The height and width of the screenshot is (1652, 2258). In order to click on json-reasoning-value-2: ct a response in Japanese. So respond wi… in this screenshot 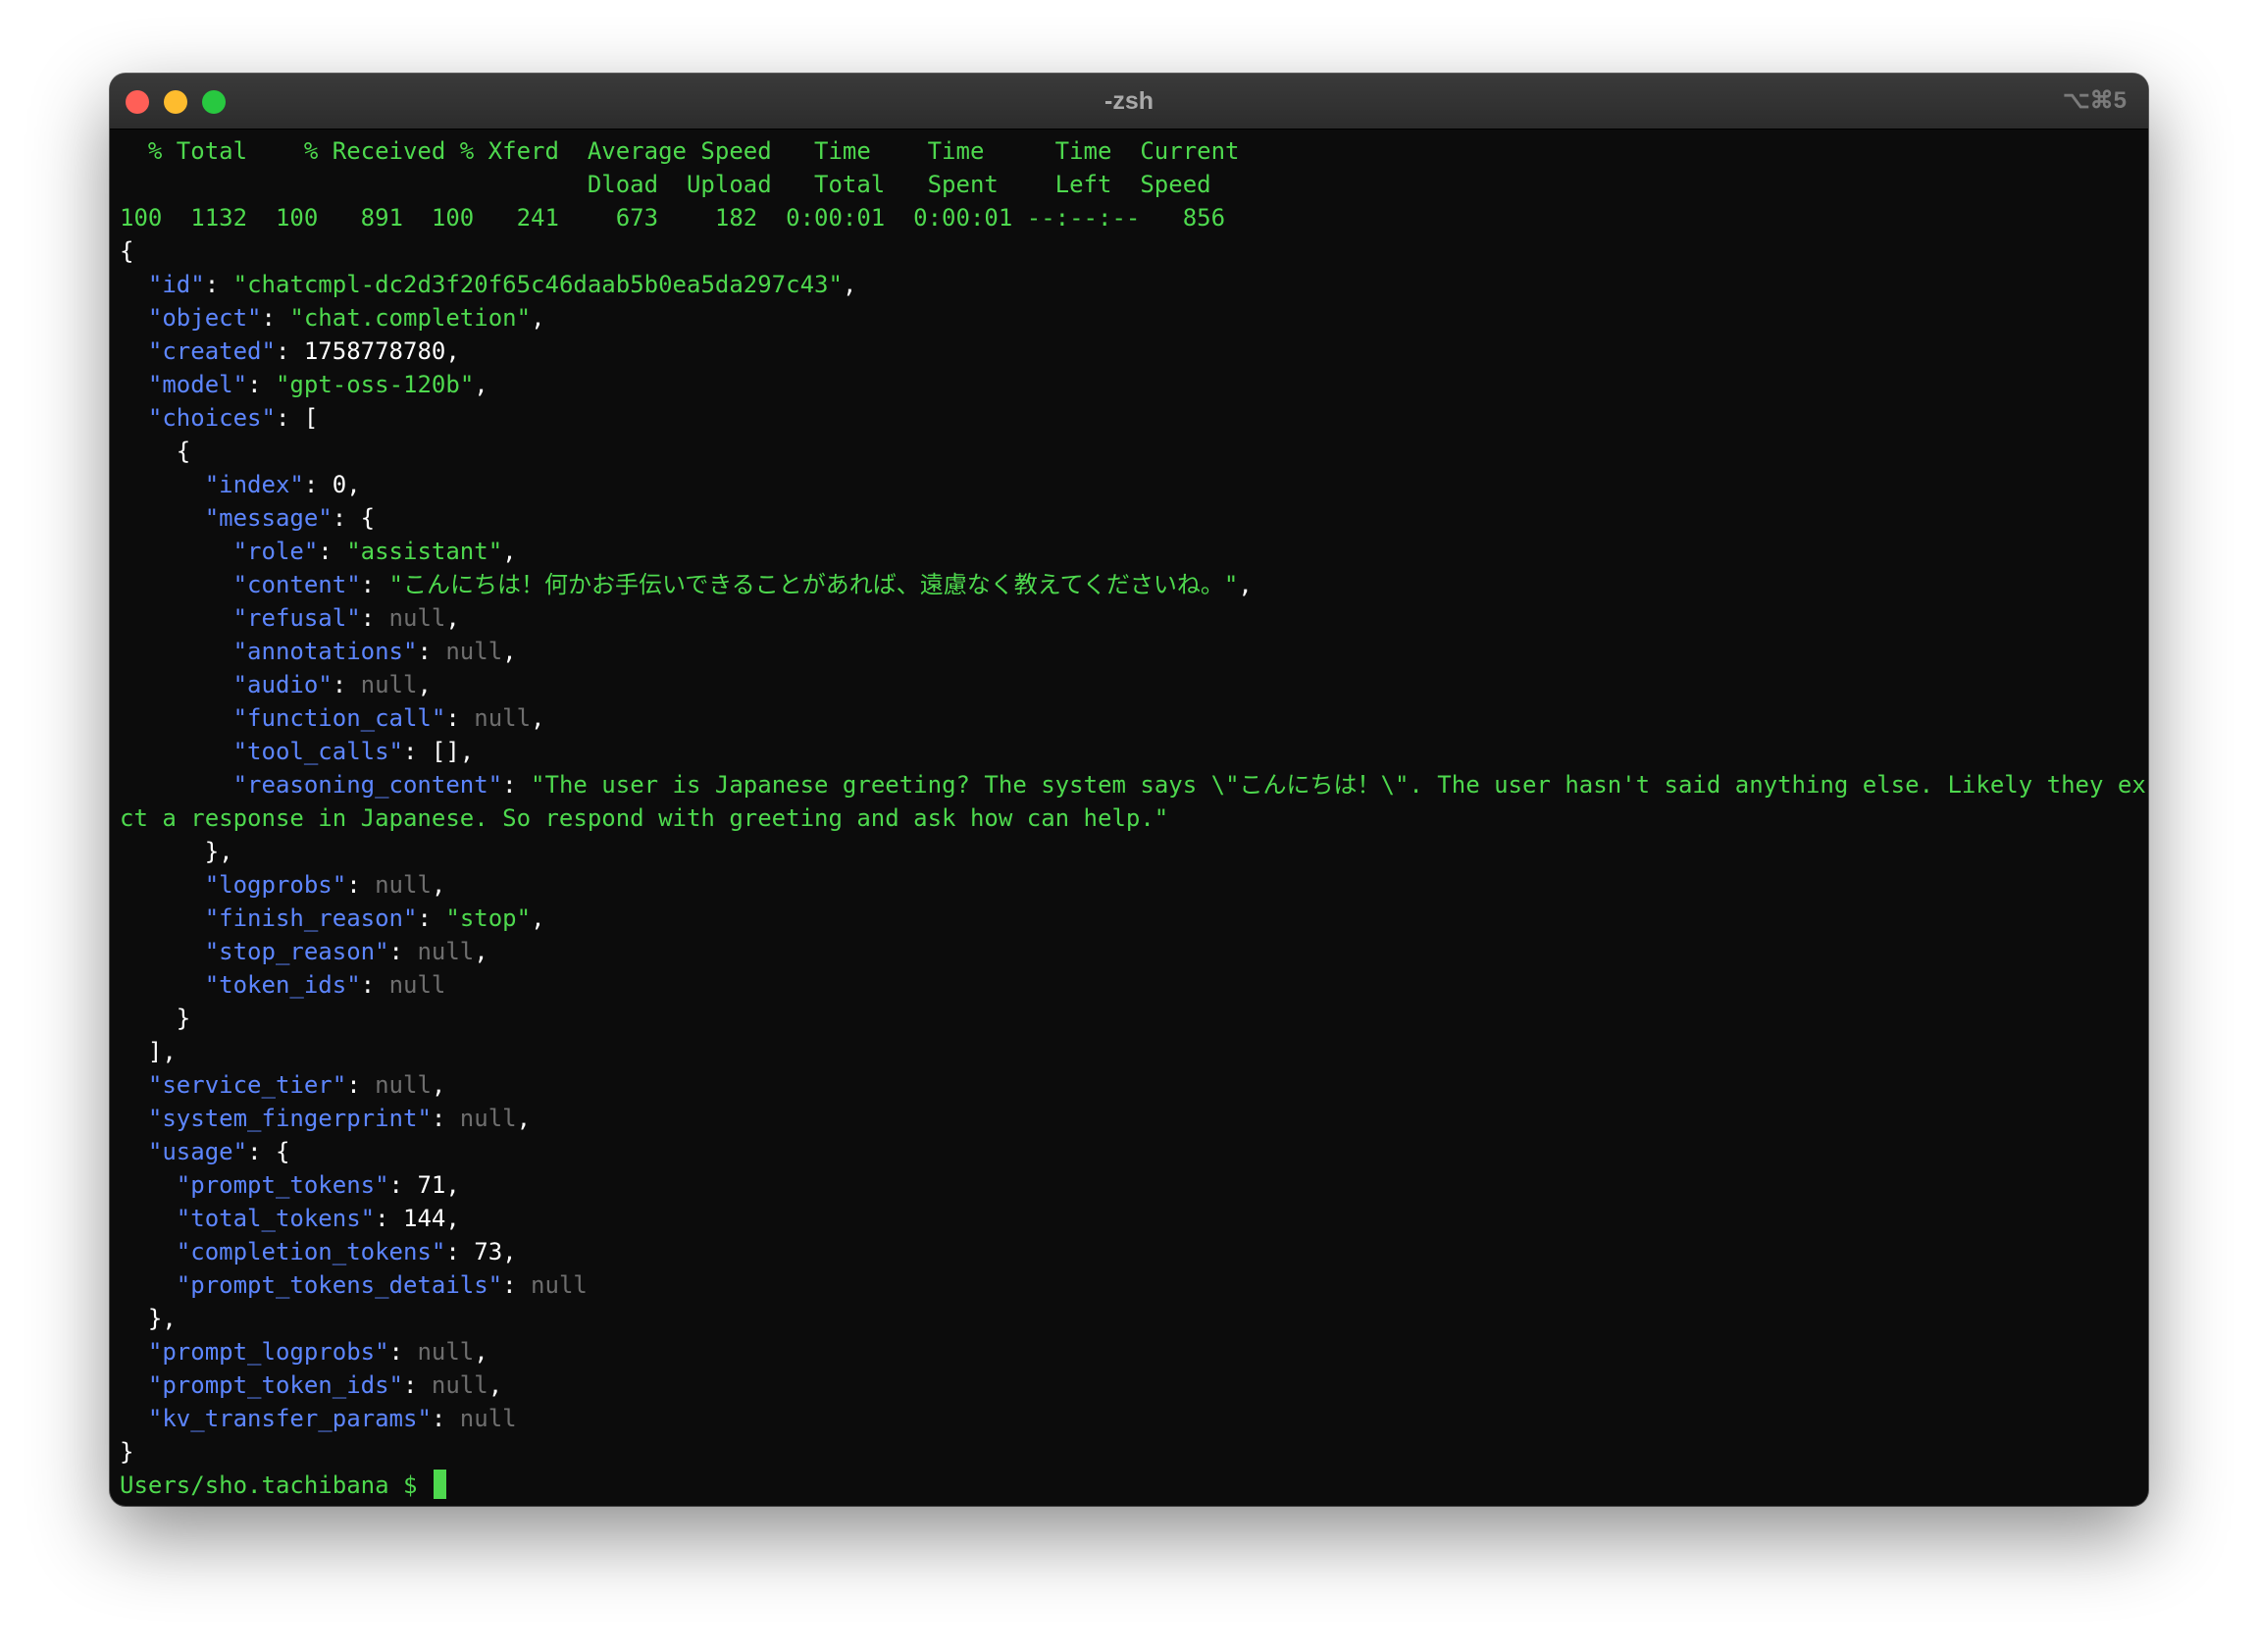, I will do `click(637, 818)`.